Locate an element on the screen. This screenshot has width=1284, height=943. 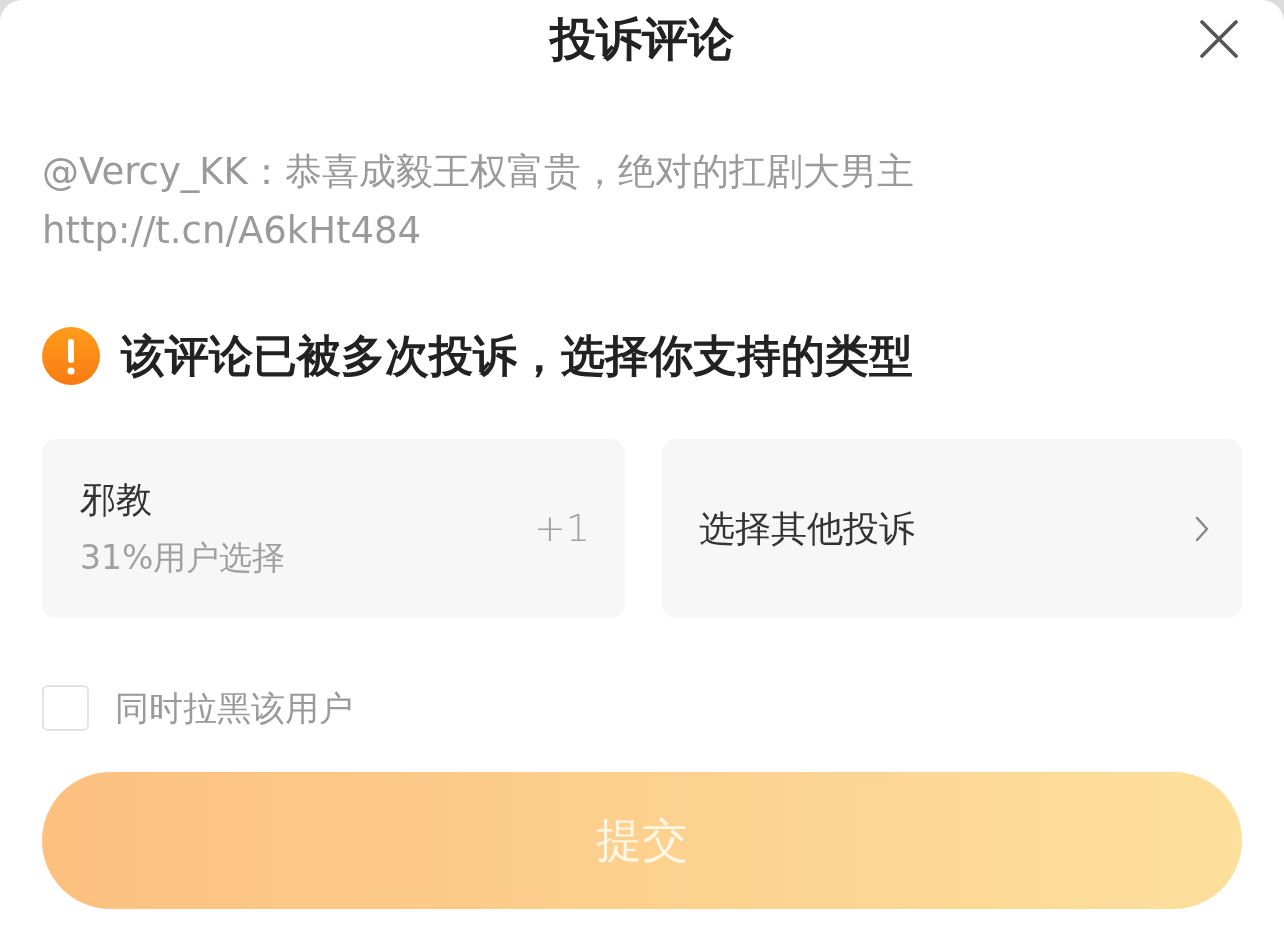
chevron-right-icon is located at coordinates (1202, 528).